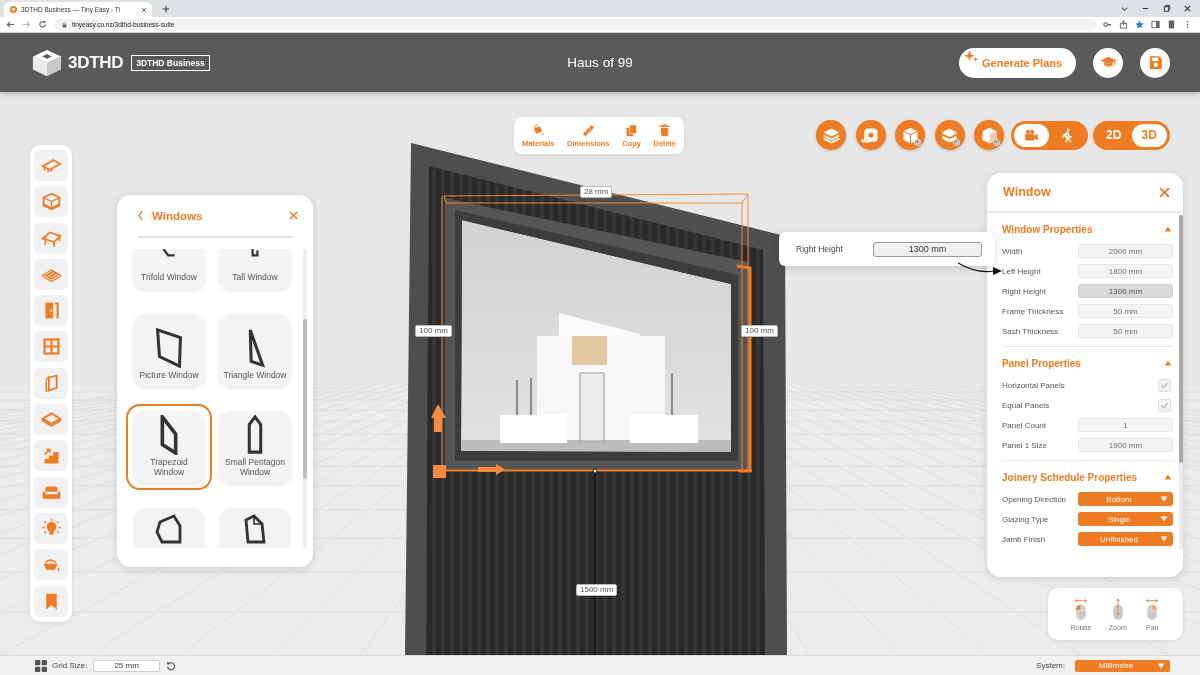 The width and height of the screenshot is (1200, 675). What do you see at coordinates (96, 62) in the screenshot?
I see `logo-text: 3DTHD` at bounding box center [96, 62].